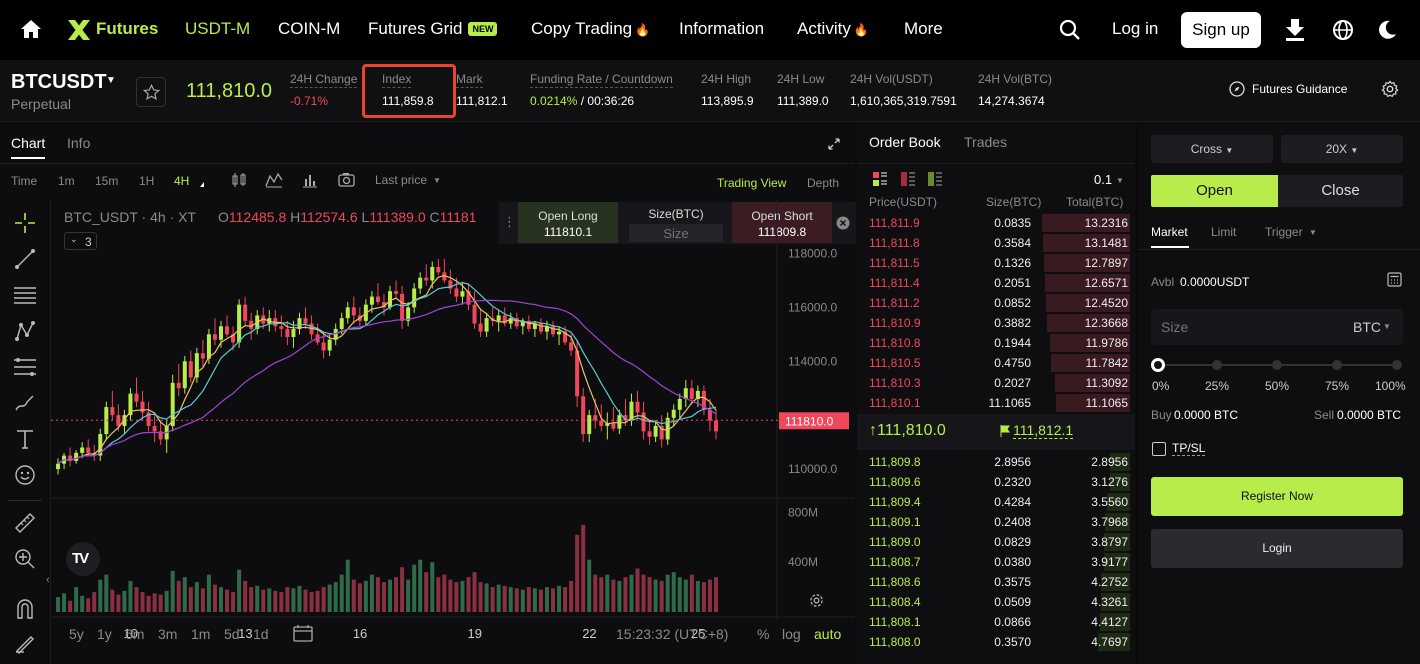  Describe the element at coordinates (127, 29) in the screenshot. I see `logo-text: Futures` at that location.